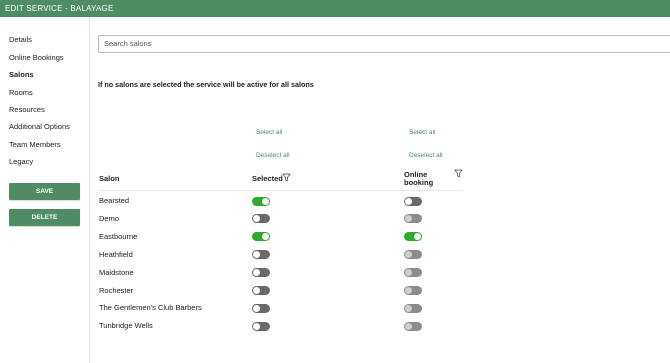 This screenshot has width=670, height=363. Describe the element at coordinates (21, 92) in the screenshot. I see `sidebar-item-rooms: Rooms` at that location.